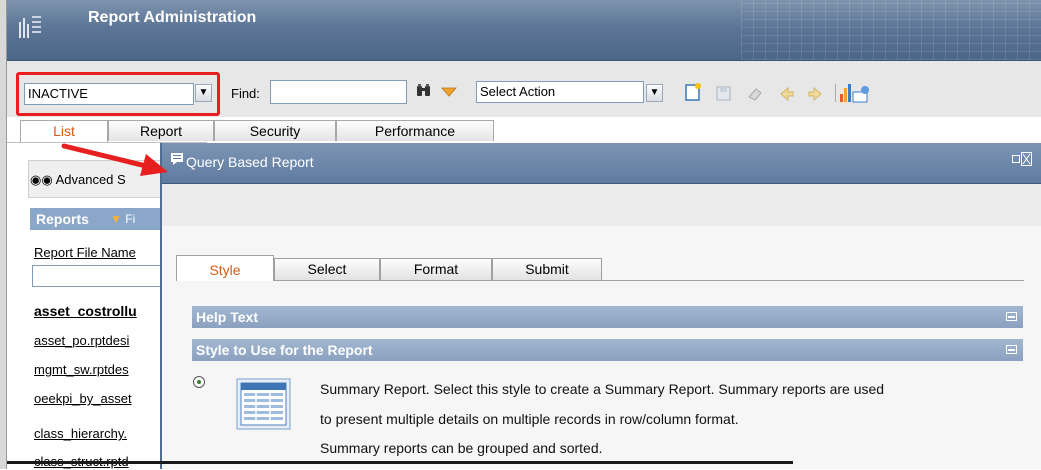  What do you see at coordinates (161, 130) in the screenshot?
I see `tab-report: Report` at bounding box center [161, 130].